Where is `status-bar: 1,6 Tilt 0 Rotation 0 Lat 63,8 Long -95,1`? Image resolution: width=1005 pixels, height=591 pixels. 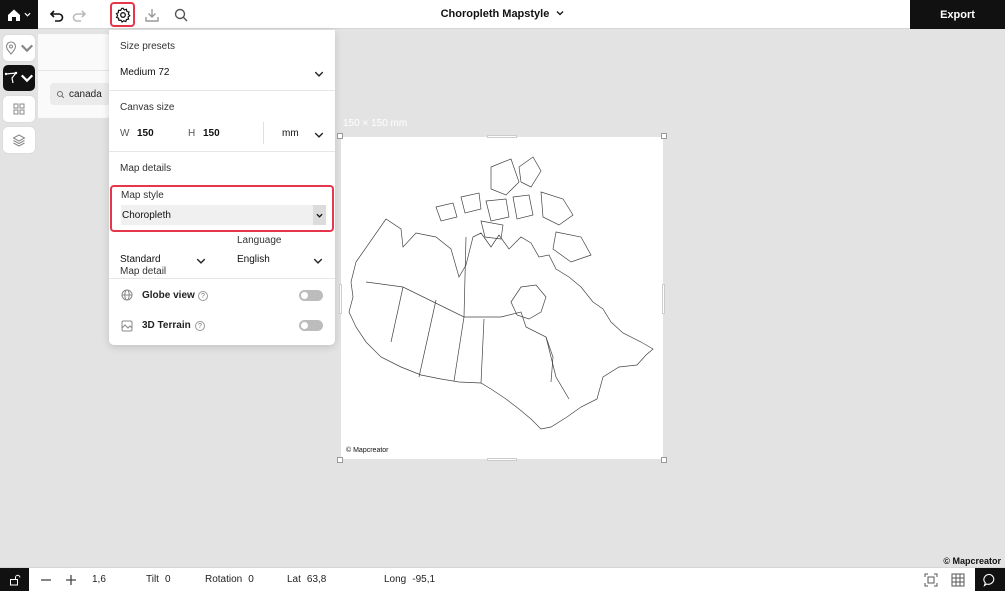
status-bar: 1,6 Tilt 0 Rotation 0 Lat 63,8 Long -95,1 is located at coordinates (502, 579).